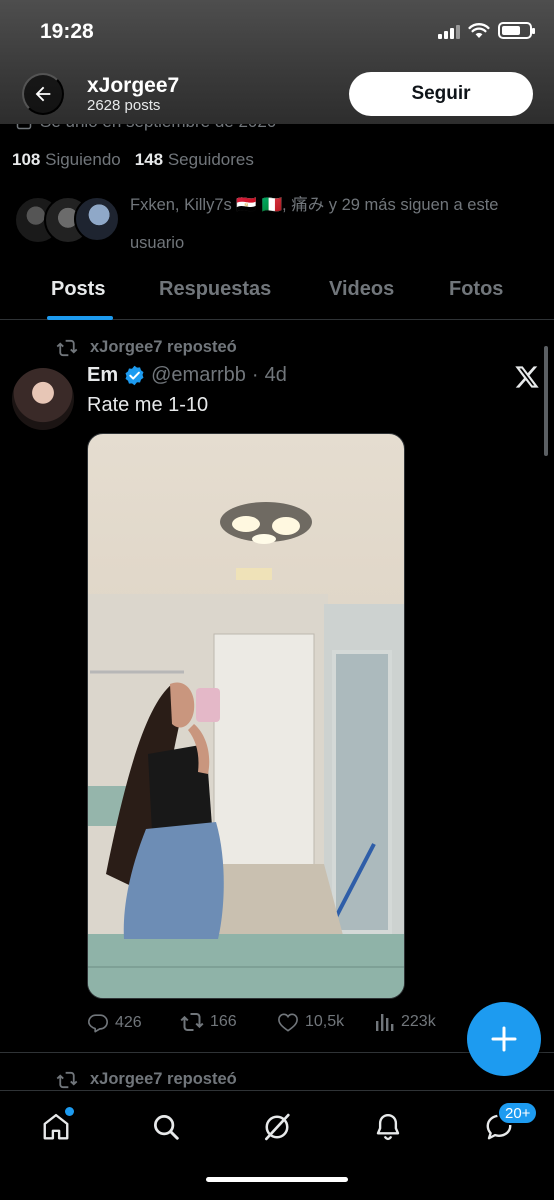 This screenshot has height=1200, width=554. What do you see at coordinates (277, 294) in the screenshot?
I see `profile-tabs: Posts Respuestas Videos Fotos` at bounding box center [277, 294].